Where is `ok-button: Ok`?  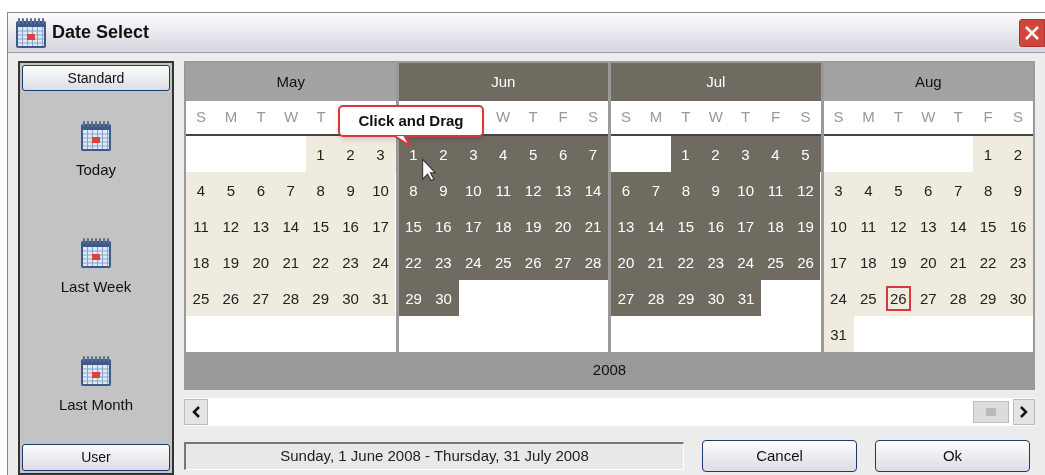 ok-button: Ok is located at coordinates (952, 456).